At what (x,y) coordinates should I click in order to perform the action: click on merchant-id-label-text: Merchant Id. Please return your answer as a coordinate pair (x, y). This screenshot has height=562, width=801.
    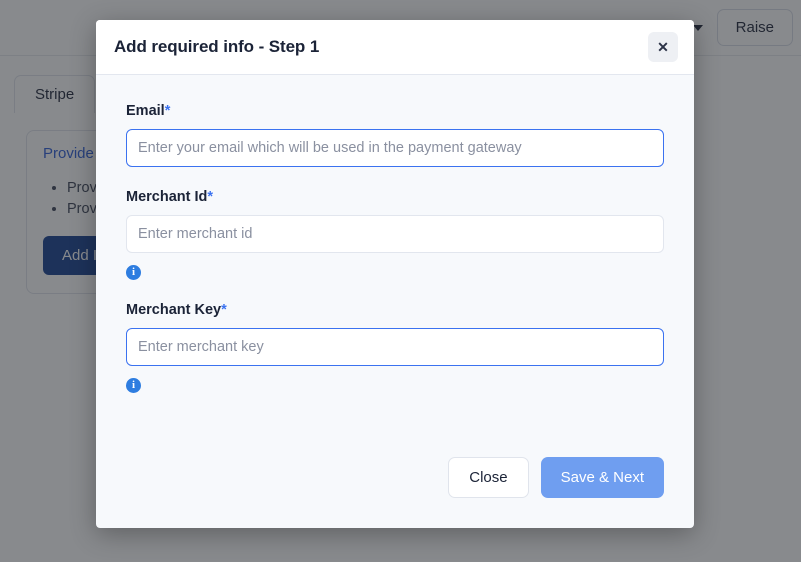
    Looking at the image, I should click on (167, 197).